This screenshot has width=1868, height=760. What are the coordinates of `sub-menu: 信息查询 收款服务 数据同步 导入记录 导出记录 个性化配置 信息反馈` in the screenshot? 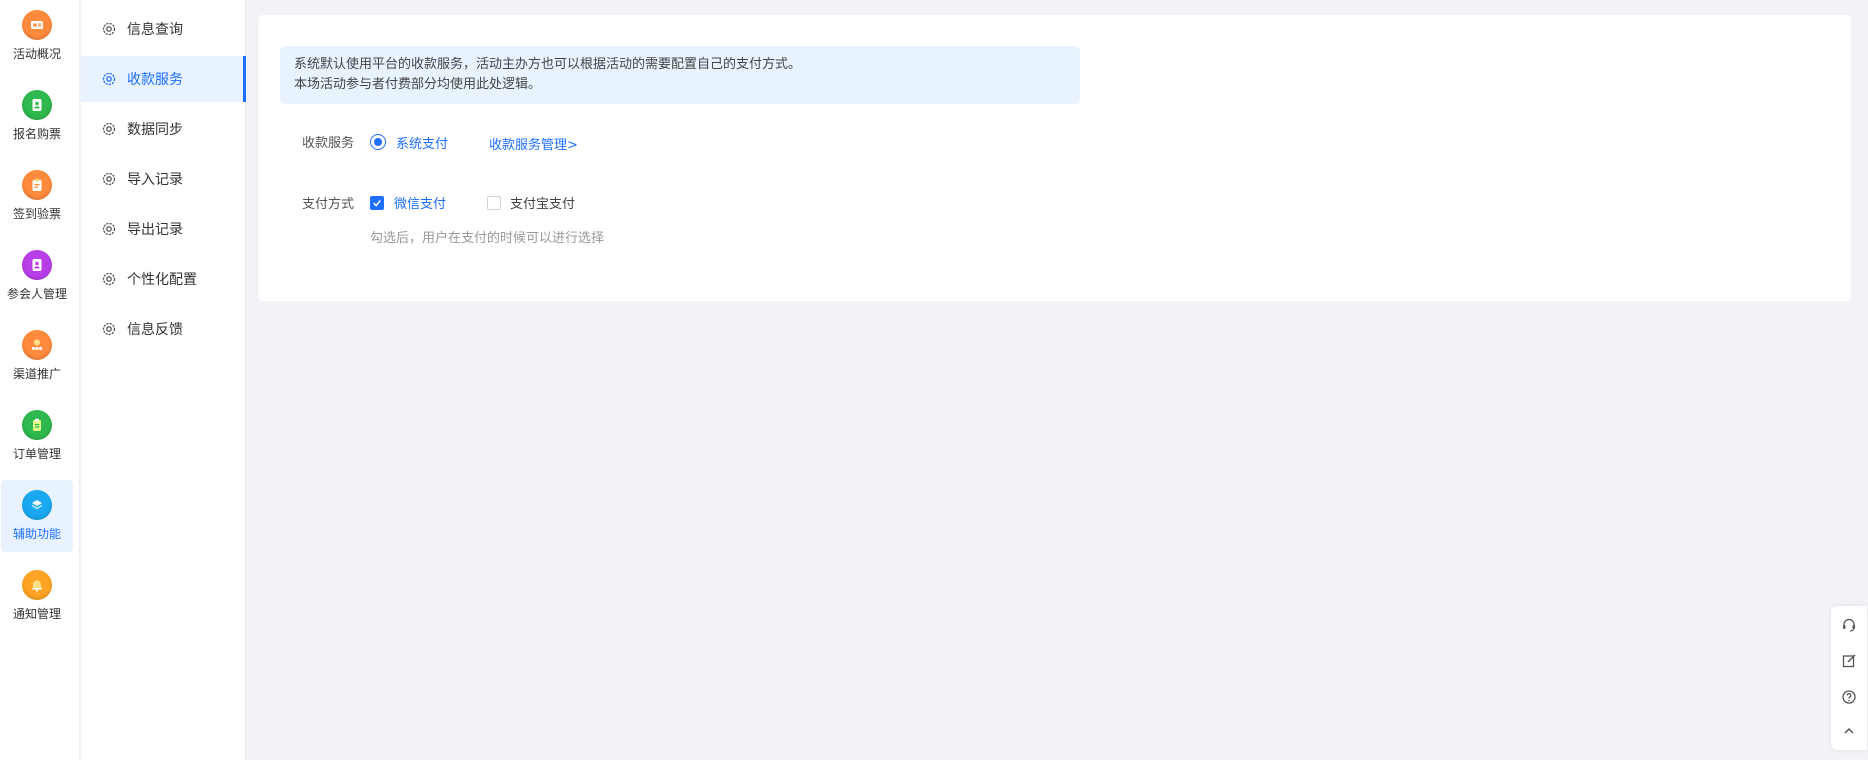 It's located at (163, 380).